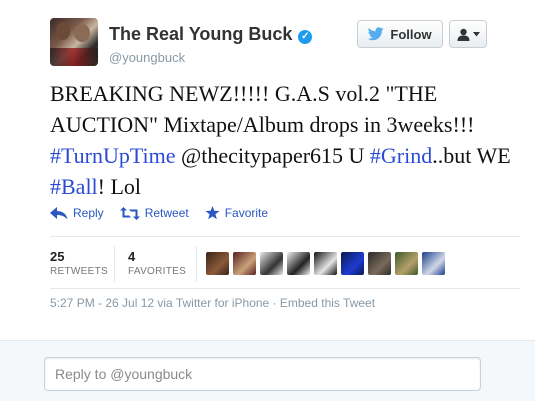 This screenshot has height=401, width=535. What do you see at coordinates (200, 34) in the screenshot?
I see `author-name-text: The Real Young Buck` at bounding box center [200, 34].